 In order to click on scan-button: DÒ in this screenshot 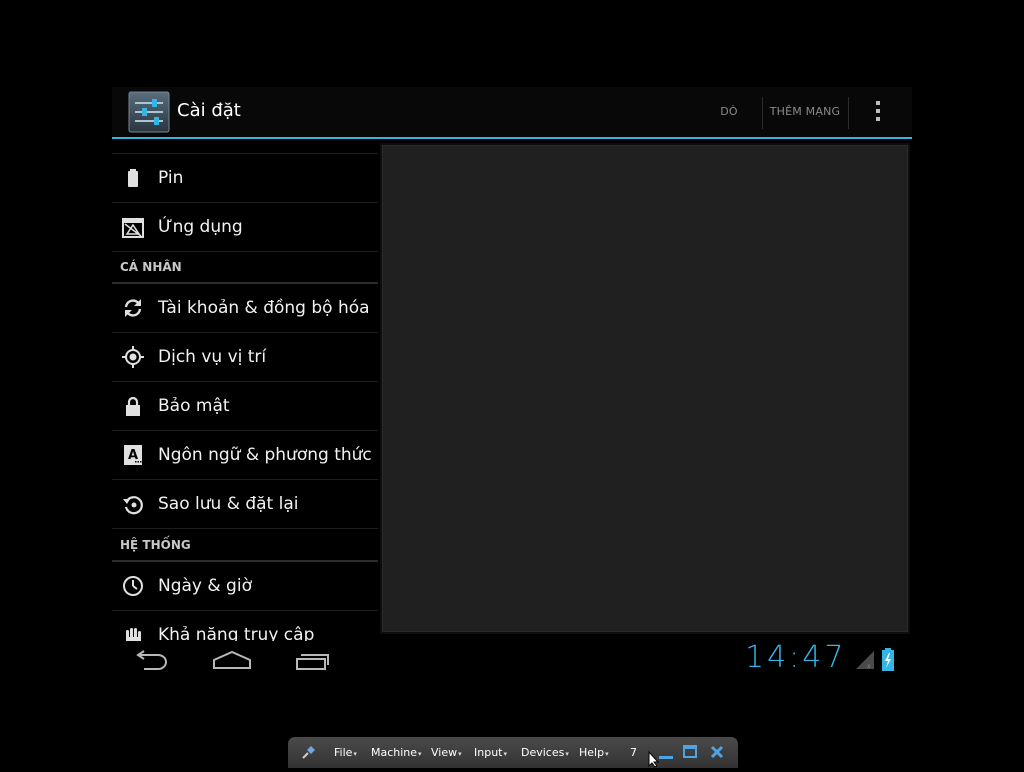, I will do `click(729, 112)`.